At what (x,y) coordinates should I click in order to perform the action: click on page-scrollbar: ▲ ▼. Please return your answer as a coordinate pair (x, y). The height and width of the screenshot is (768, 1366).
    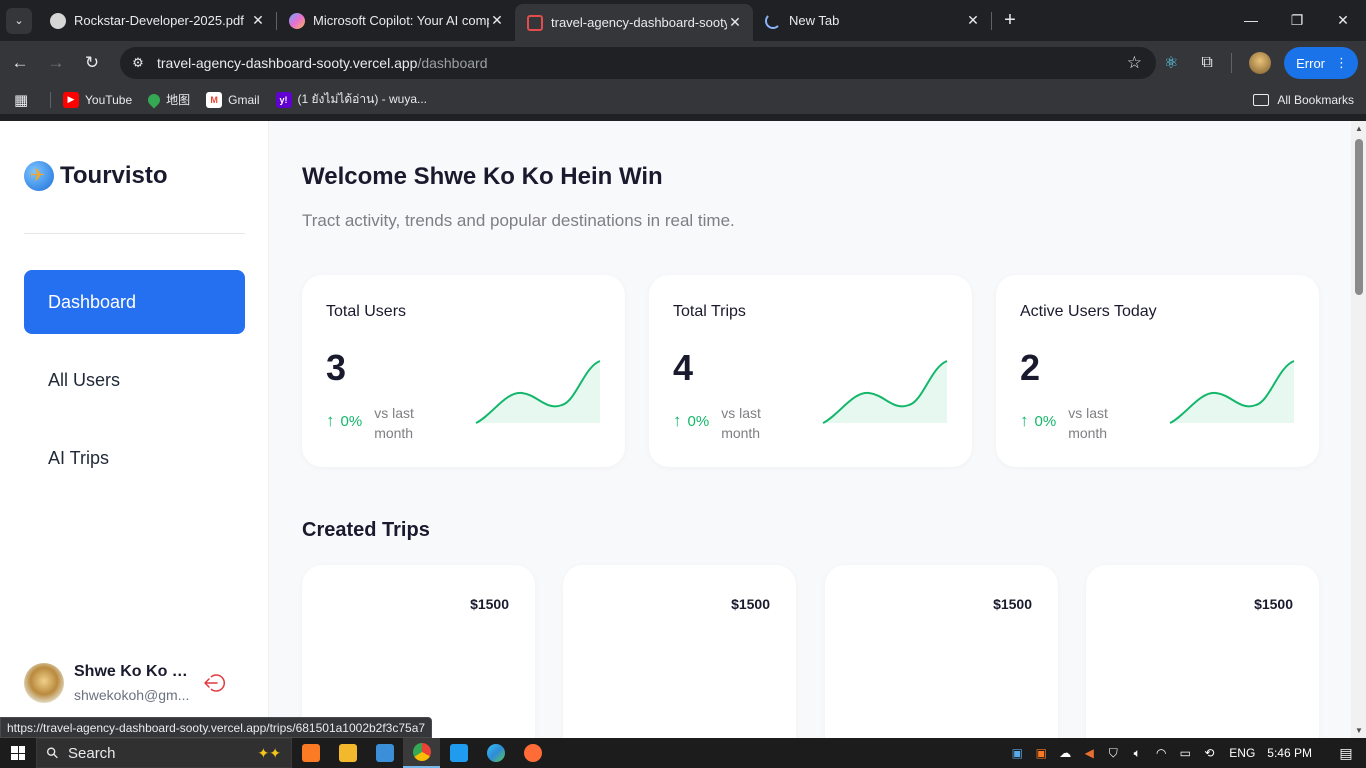
    Looking at the image, I should click on (1358, 429).